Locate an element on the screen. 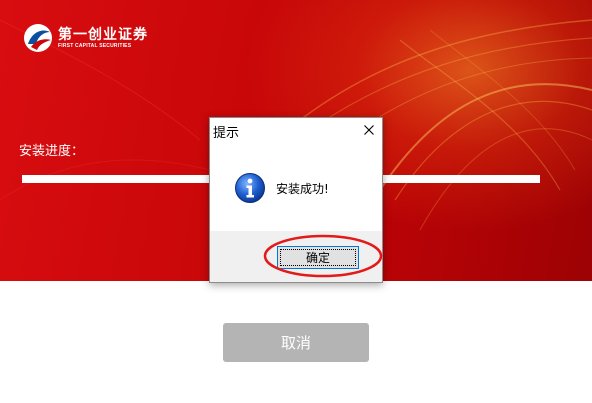 This screenshot has width=592, height=403. cancel-button: 取消 is located at coordinates (296, 342).